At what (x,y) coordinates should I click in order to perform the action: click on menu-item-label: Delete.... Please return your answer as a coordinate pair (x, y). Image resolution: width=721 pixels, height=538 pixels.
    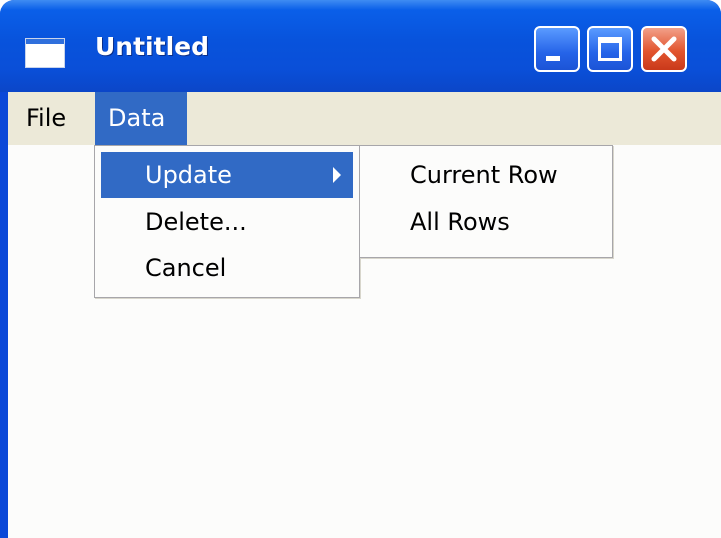
    Looking at the image, I should click on (196, 222).